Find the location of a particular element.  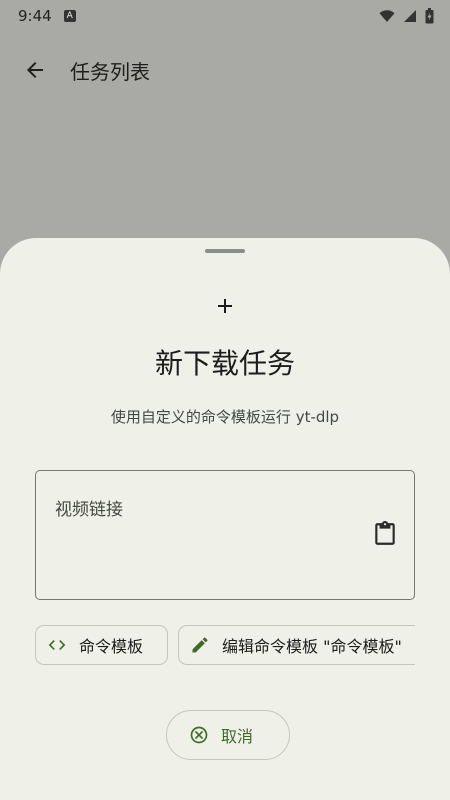

video-url-input: 视频链接 is located at coordinates (225, 535).